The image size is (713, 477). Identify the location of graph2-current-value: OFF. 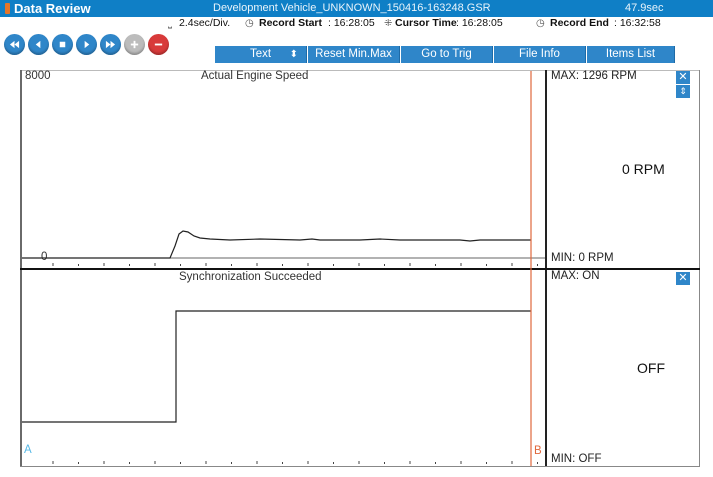
(651, 368).